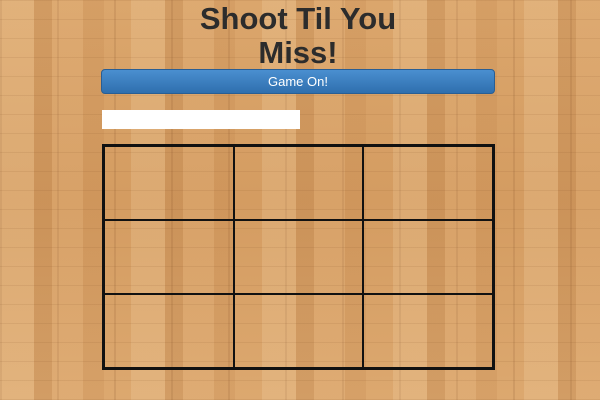  Describe the element at coordinates (298, 52) in the screenshot. I see `game-title-line-2: Miss!` at that location.